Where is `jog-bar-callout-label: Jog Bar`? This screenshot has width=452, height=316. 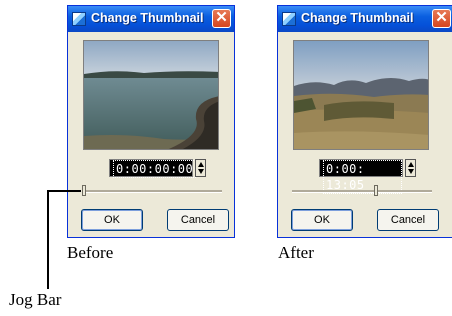 jog-bar-callout-label: Jog Bar is located at coordinates (35, 299).